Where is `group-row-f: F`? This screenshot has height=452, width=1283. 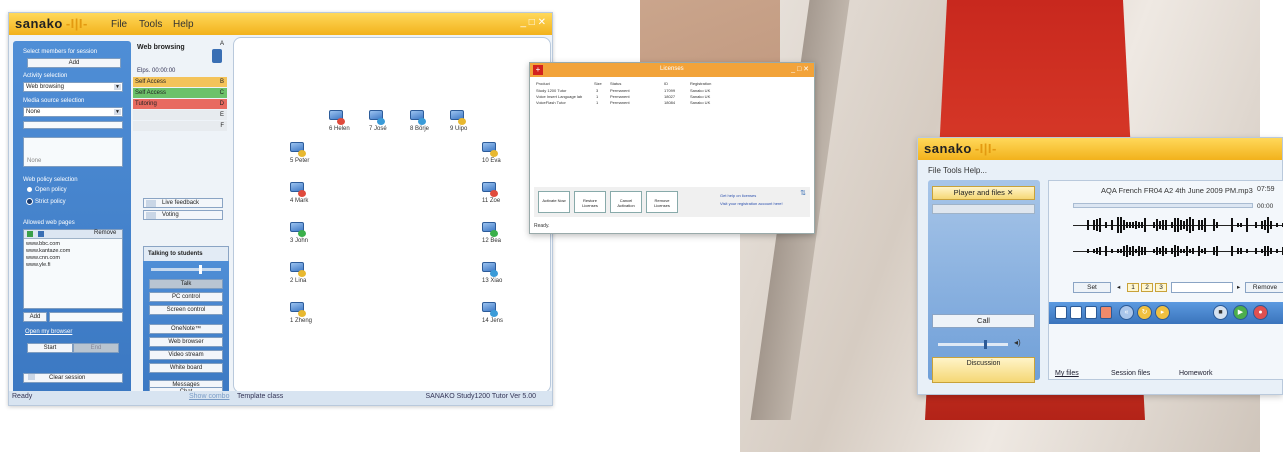 group-row-f: F is located at coordinates (180, 126).